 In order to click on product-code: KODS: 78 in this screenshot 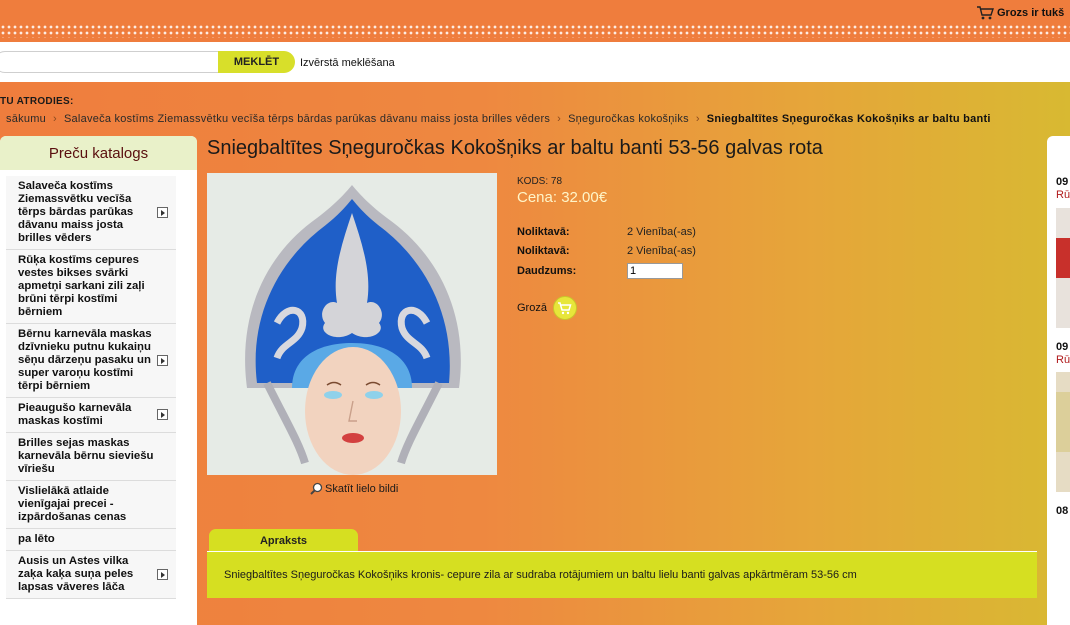, I will do `click(540, 181)`.